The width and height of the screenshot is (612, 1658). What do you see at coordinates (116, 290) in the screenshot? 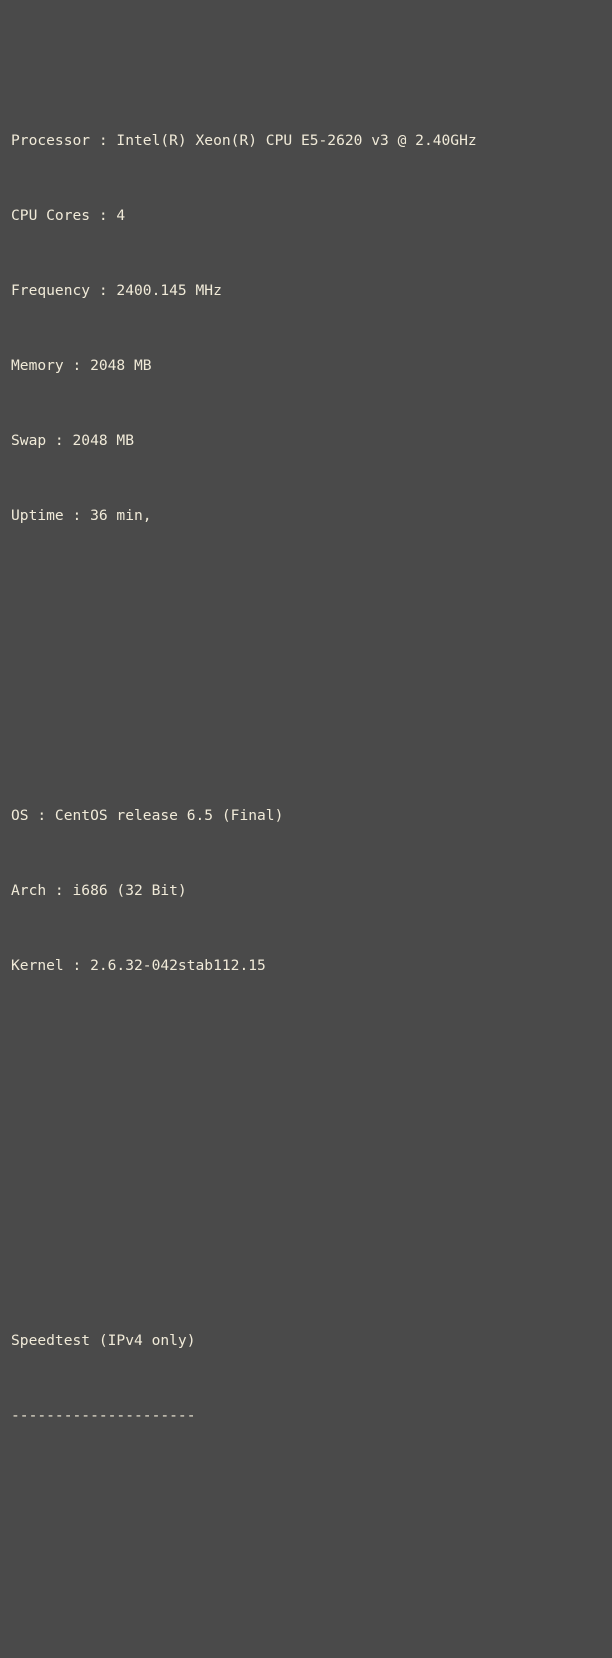
I see `frequency-line: Frequency : 2400.145 MHz` at bounding box center [116, 290].